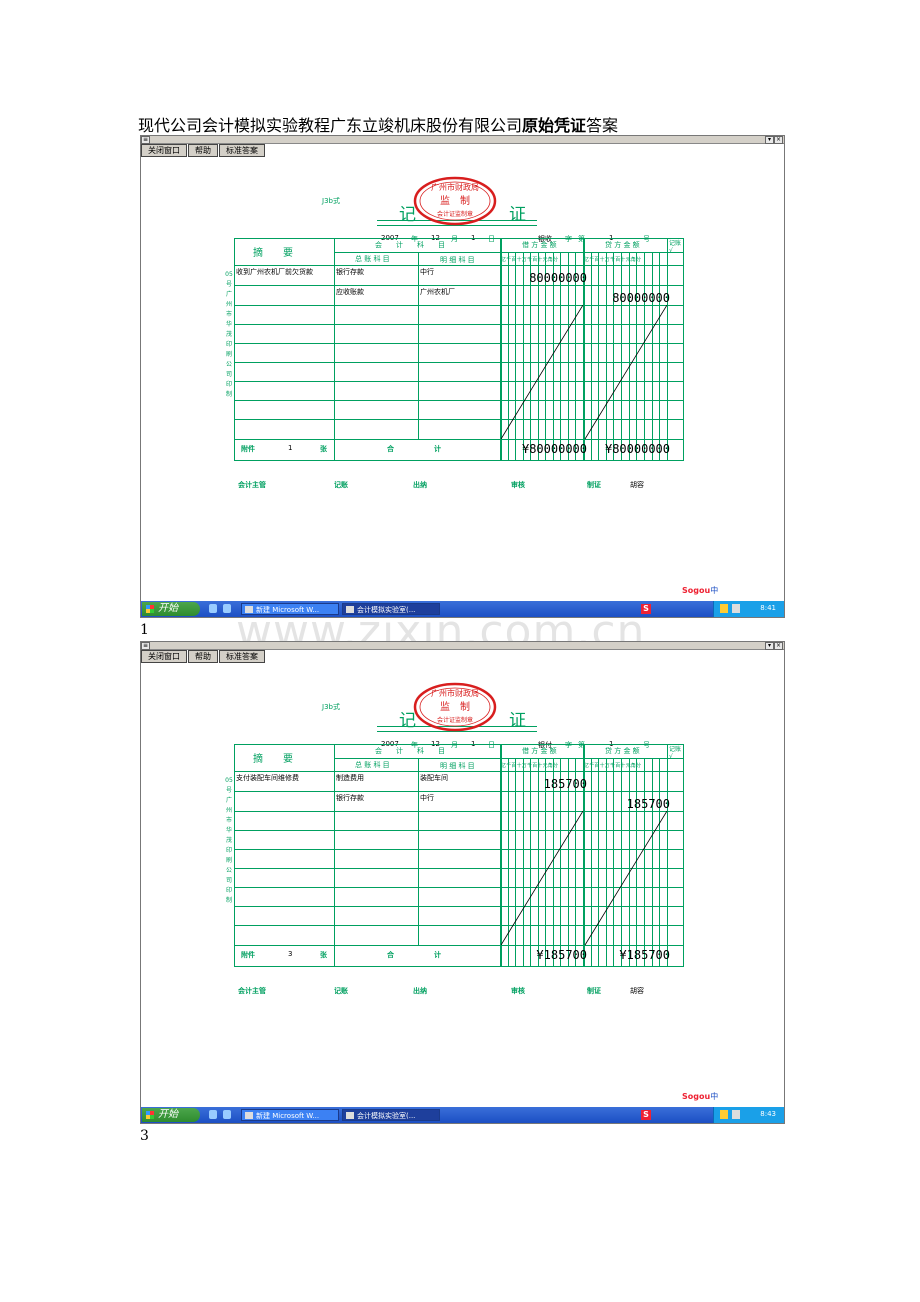  What do you see at coordinates (462, 609) in the screenshot?
I see `taskbar: 开始 新建 Microsoft W... 会计模拟实验室(... S 8:41` at bounding box center [462, 609].